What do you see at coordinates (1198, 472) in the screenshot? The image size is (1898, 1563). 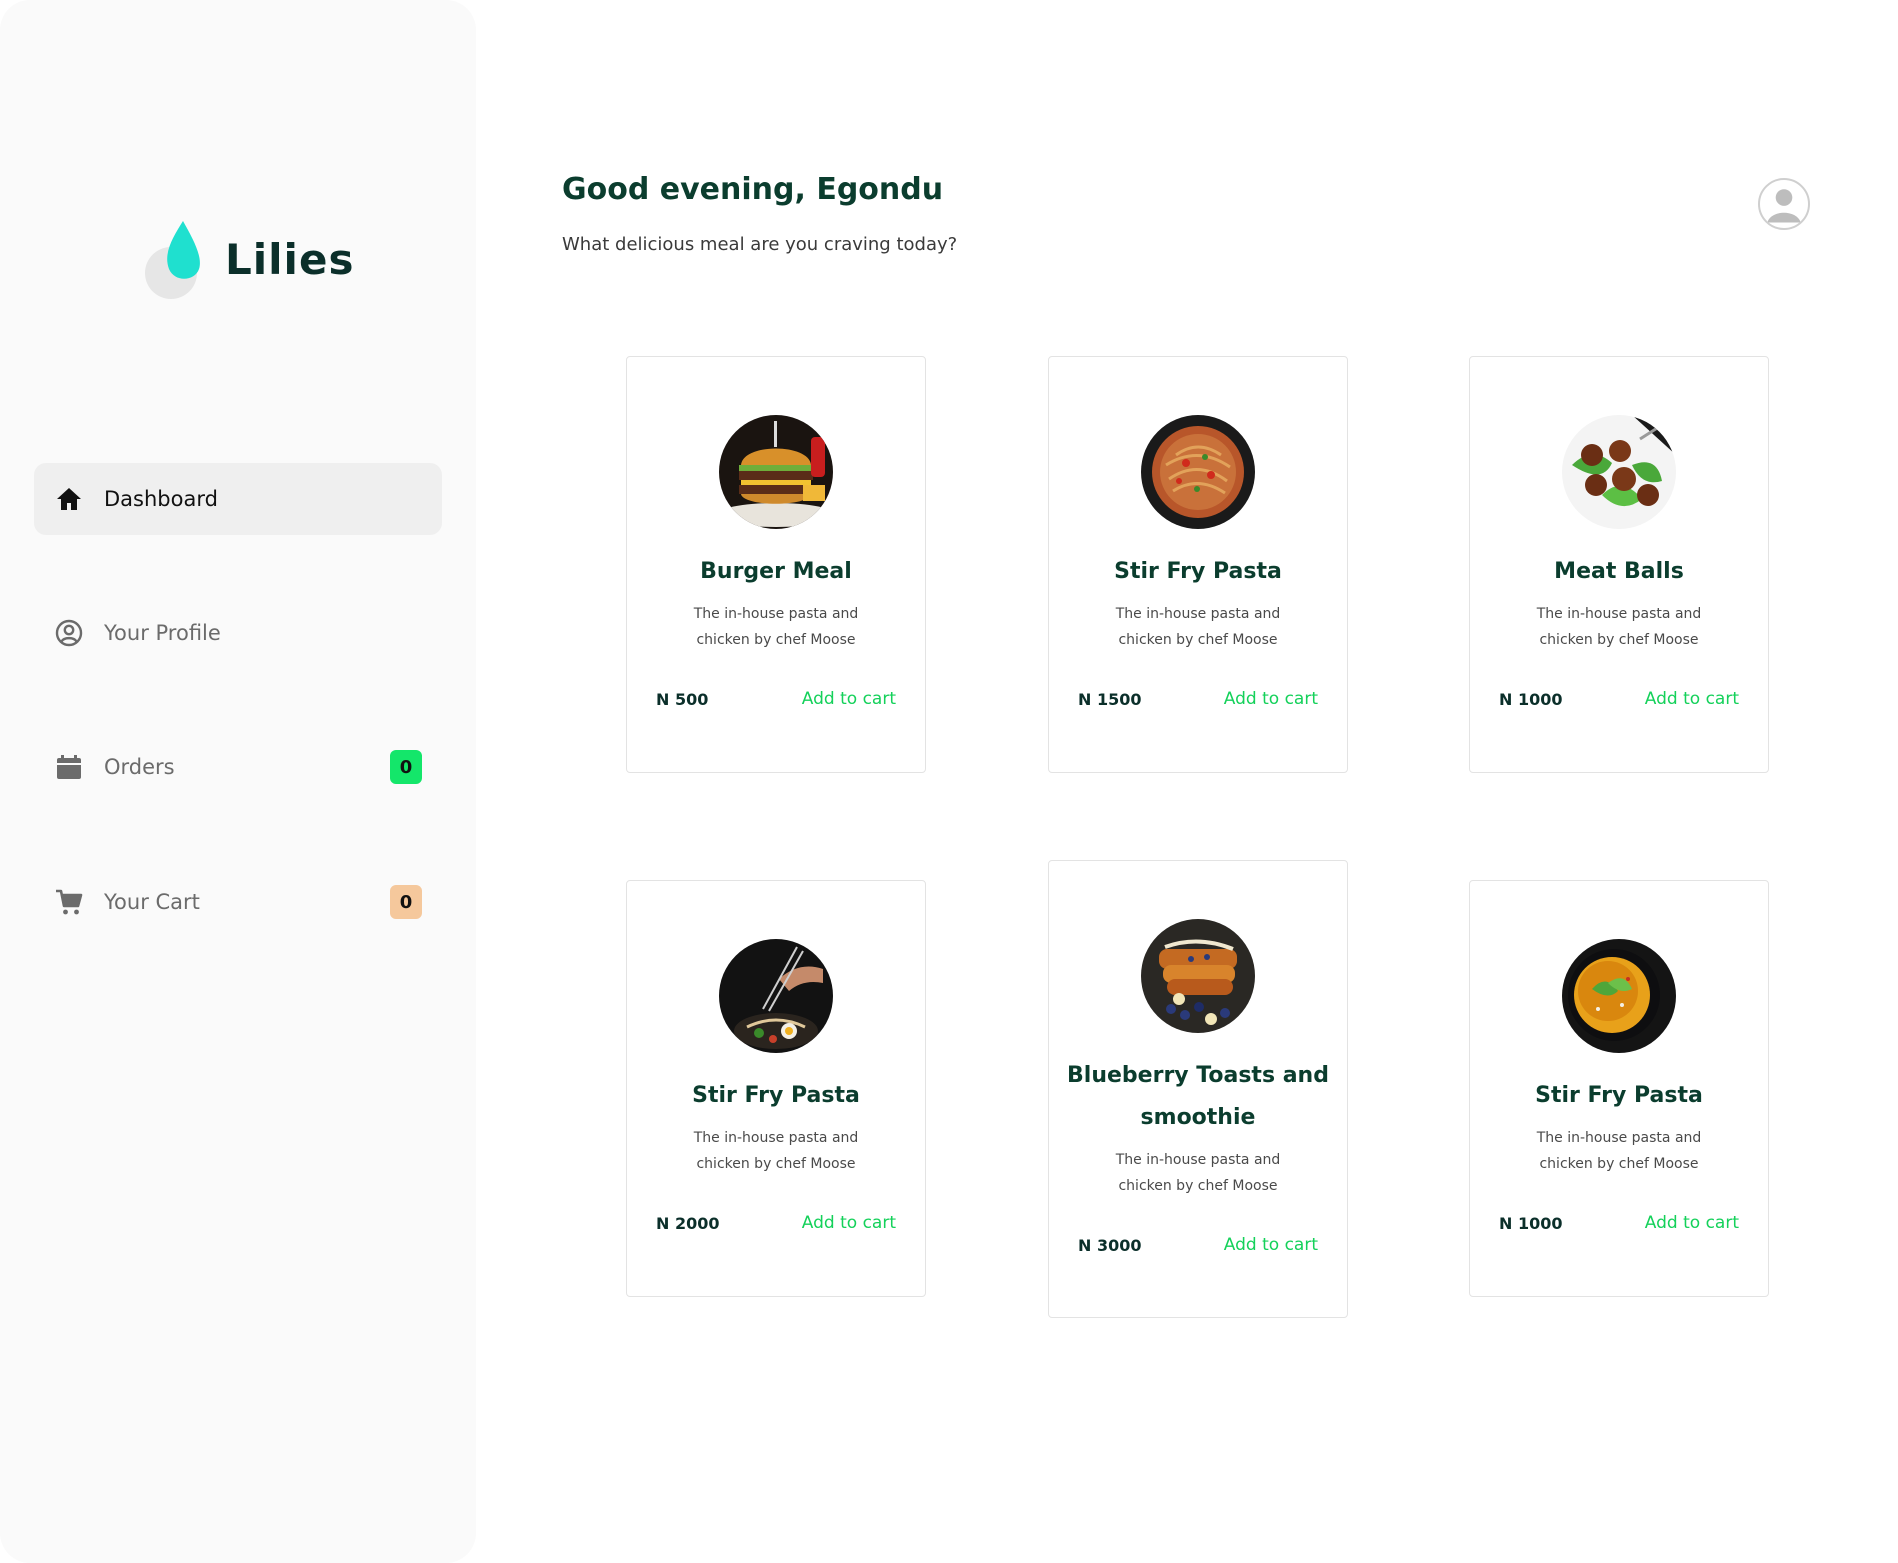 I see `pasta-image` at bounding box center [1198, 472].